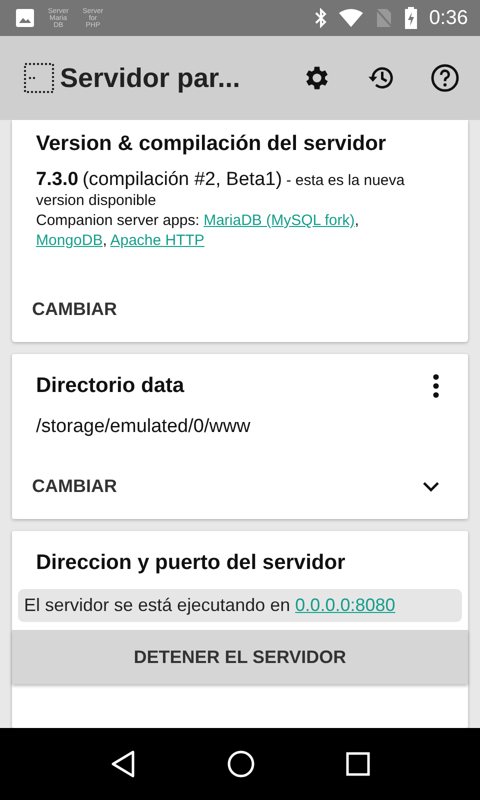 Image resolution: width=480 pixels, height=800 pixels. Describe the element at coordinates (39, 78) in the screenshot. I see `app-logo-icon` at that location.